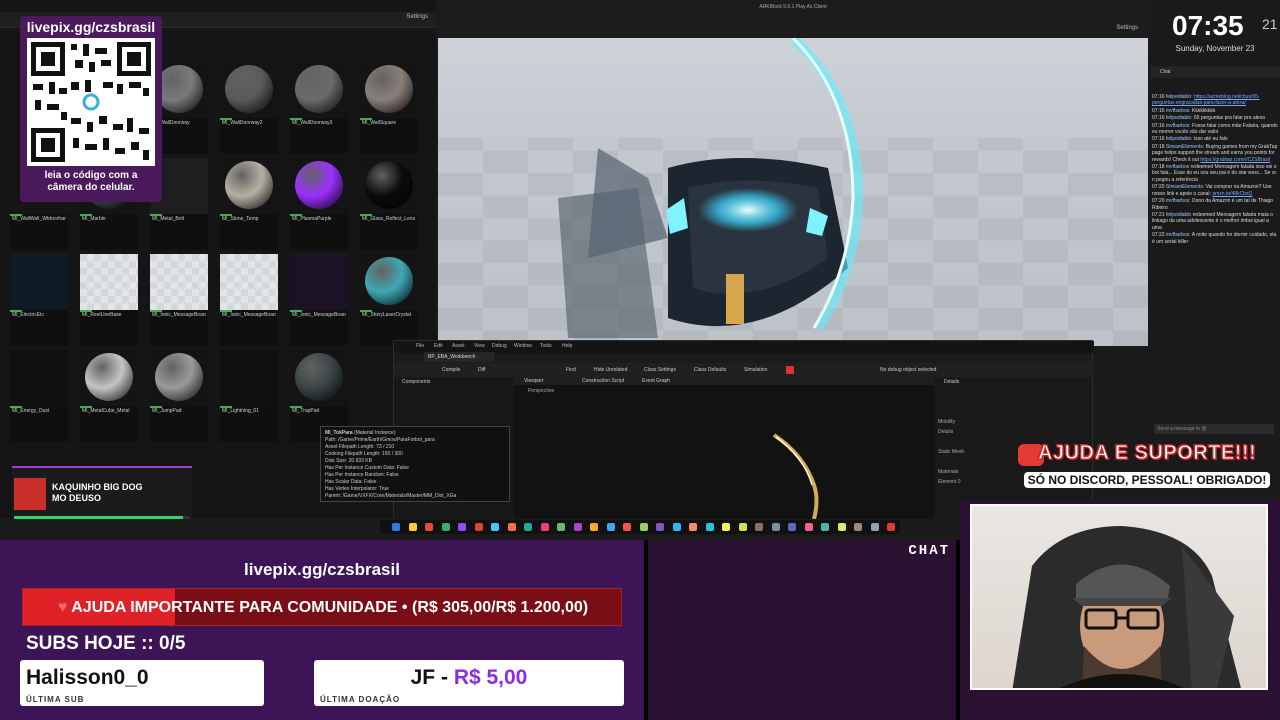 This screenshot has height=720, width=1280. What do you see at coordinates (755, 370) in the screenshot?
I see `simulation-button: Simulation` at bounding box center [755, 370].